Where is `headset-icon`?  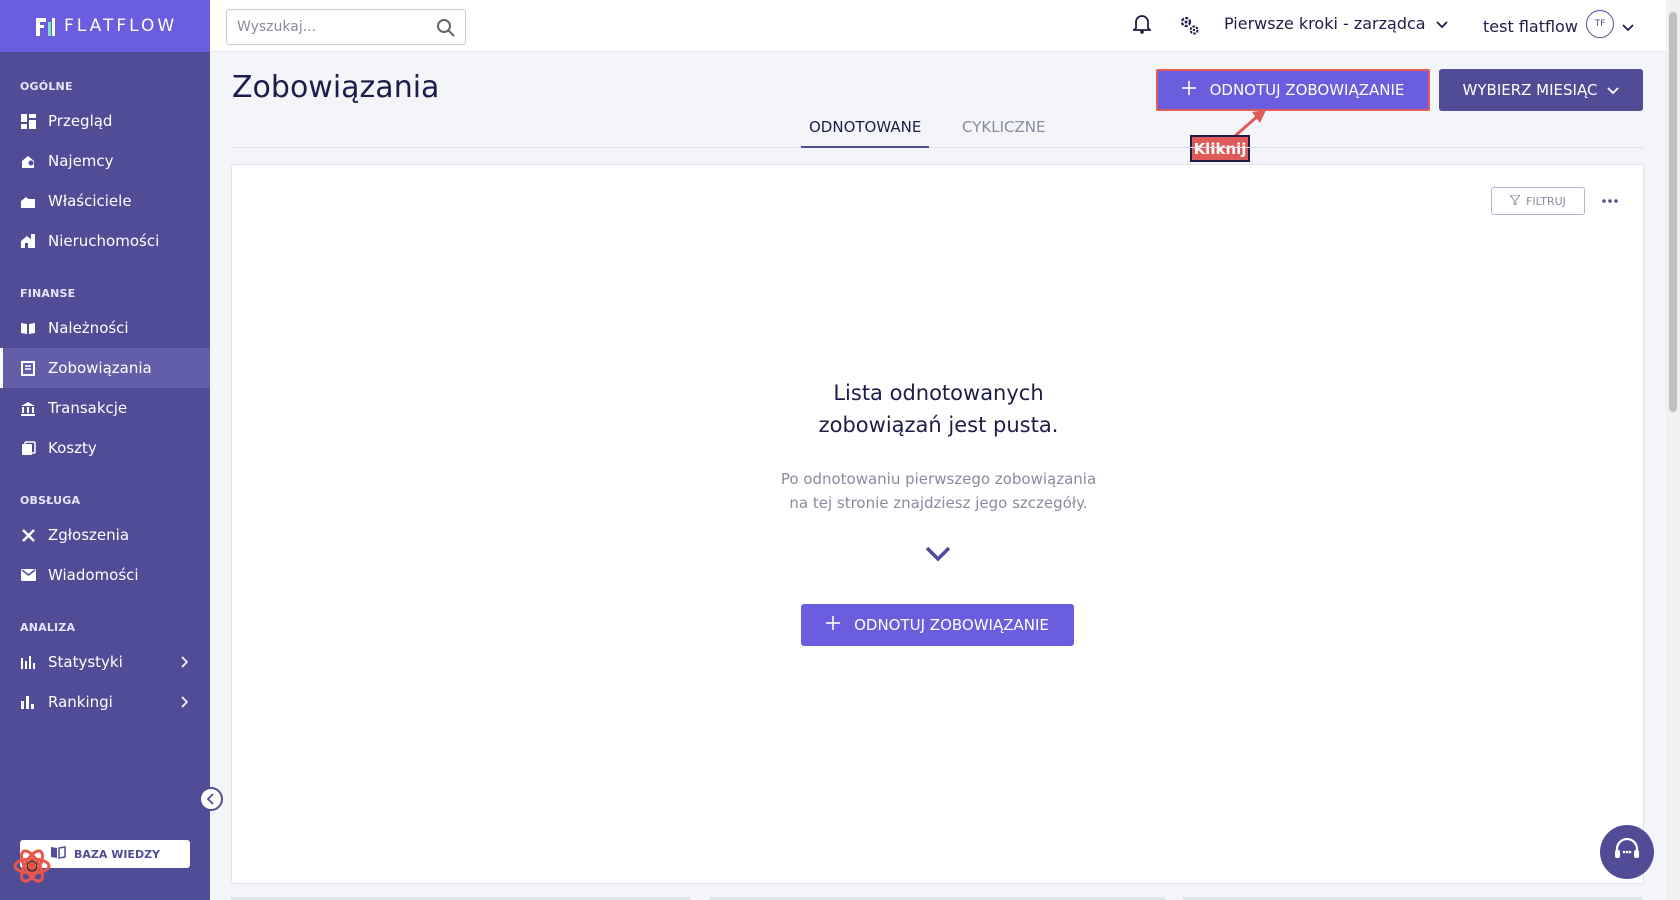 headset-icon is located at coordinates (1627, 852).